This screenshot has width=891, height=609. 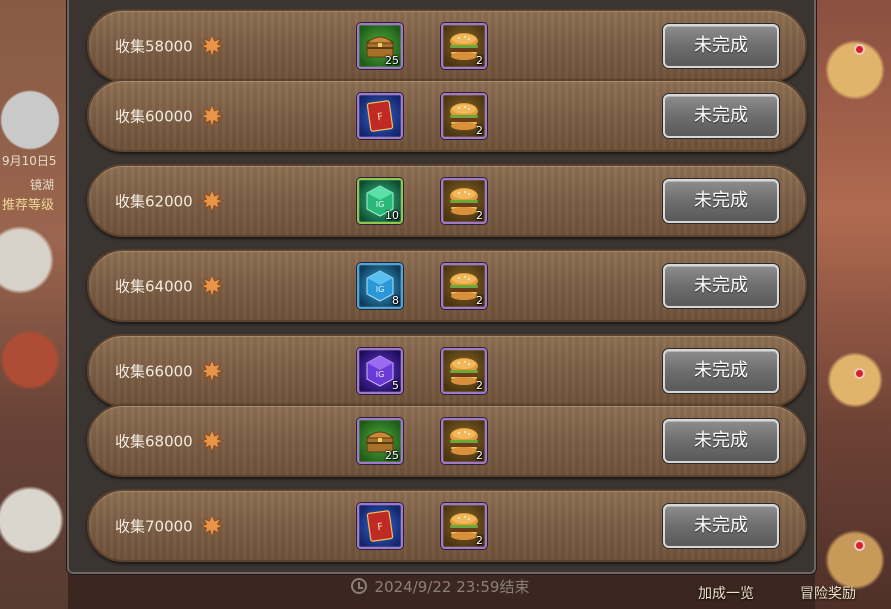 I want to click on reward-row: 收集70000 F 2 未完成, so click(x=447, y=525).